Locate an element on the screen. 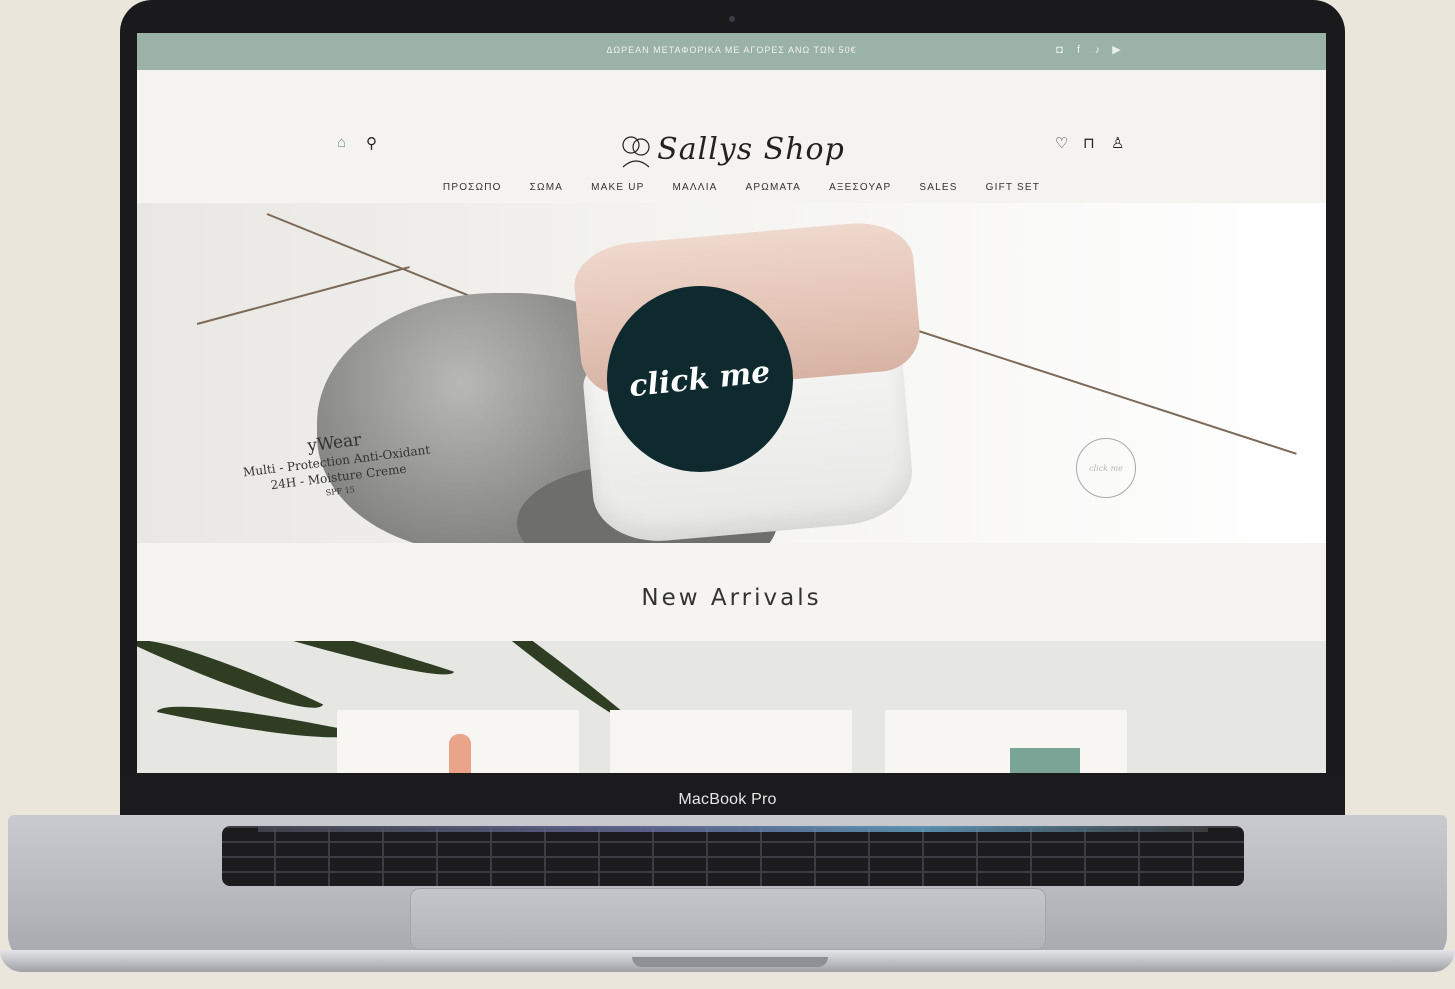  home-icon: ⌂ is located at coordinates (341, 142).